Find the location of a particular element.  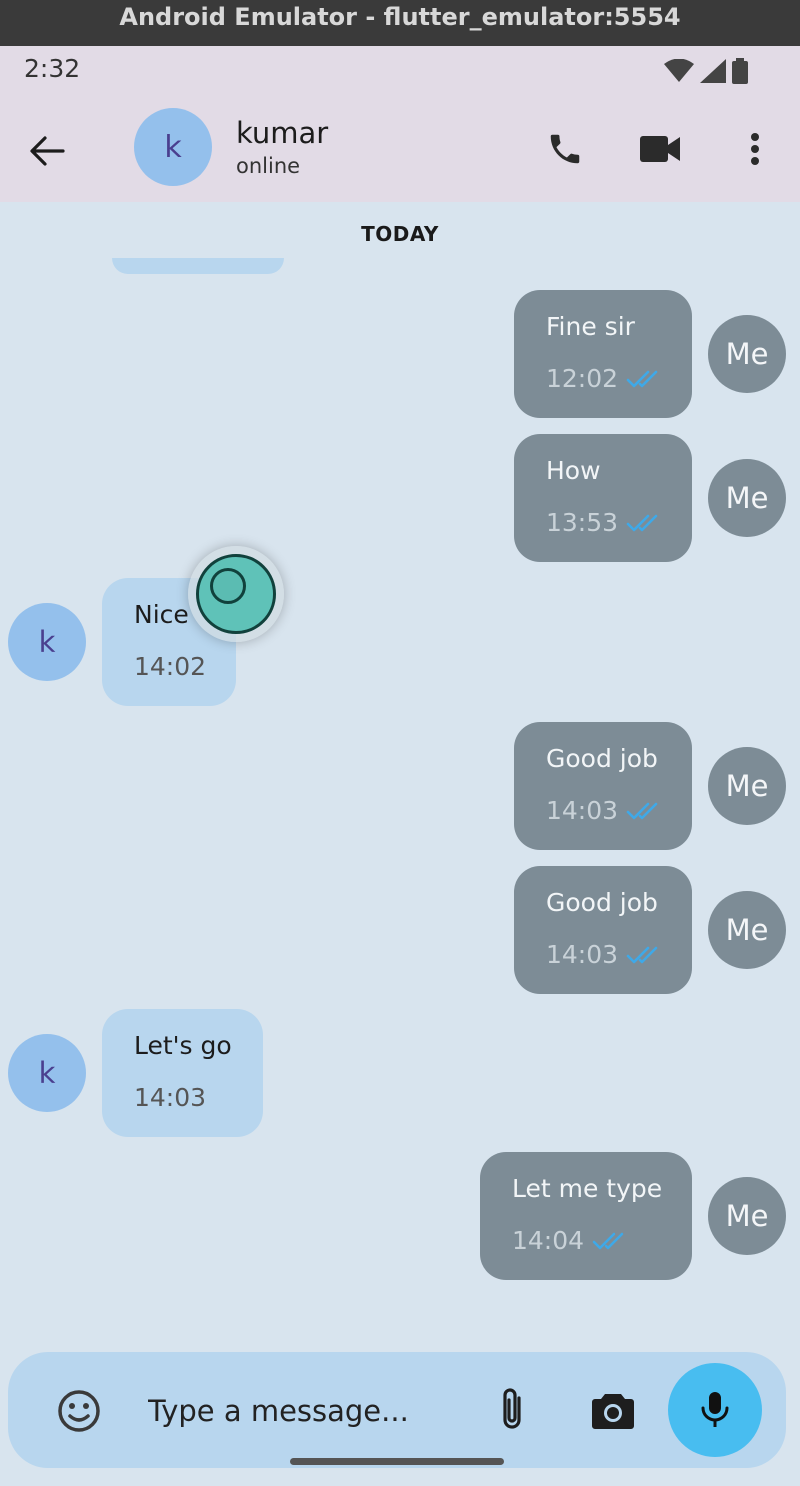

outgoing-message-bubble: How 13:53 is located at coordinates (603, 498).